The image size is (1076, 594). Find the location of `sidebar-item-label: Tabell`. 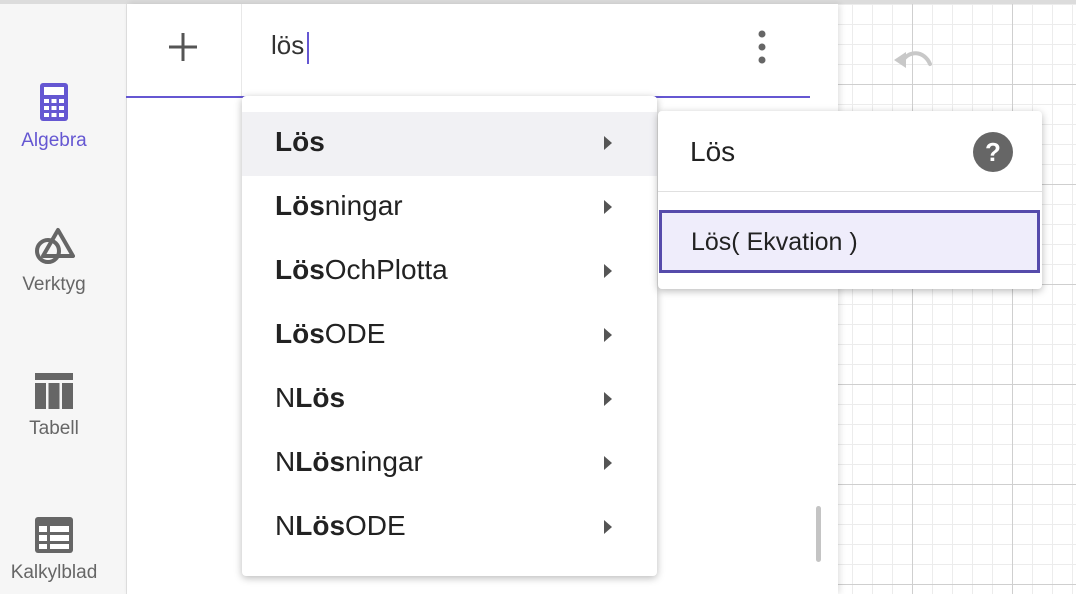

sidebar-item-label: Tabell is located at coordinates (54, 428).